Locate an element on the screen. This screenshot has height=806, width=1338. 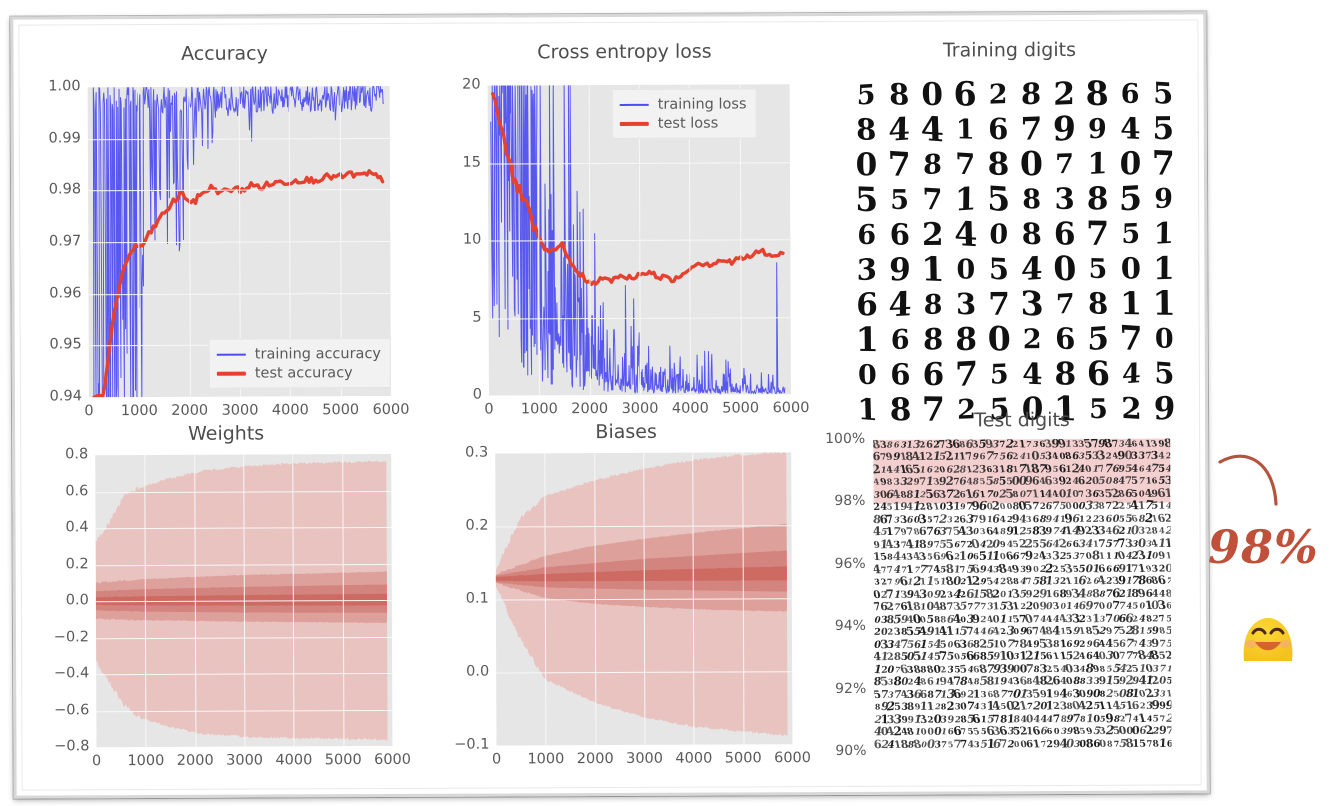
accuracy-y-tick: 0.99 is located at coordinates (64, 138).